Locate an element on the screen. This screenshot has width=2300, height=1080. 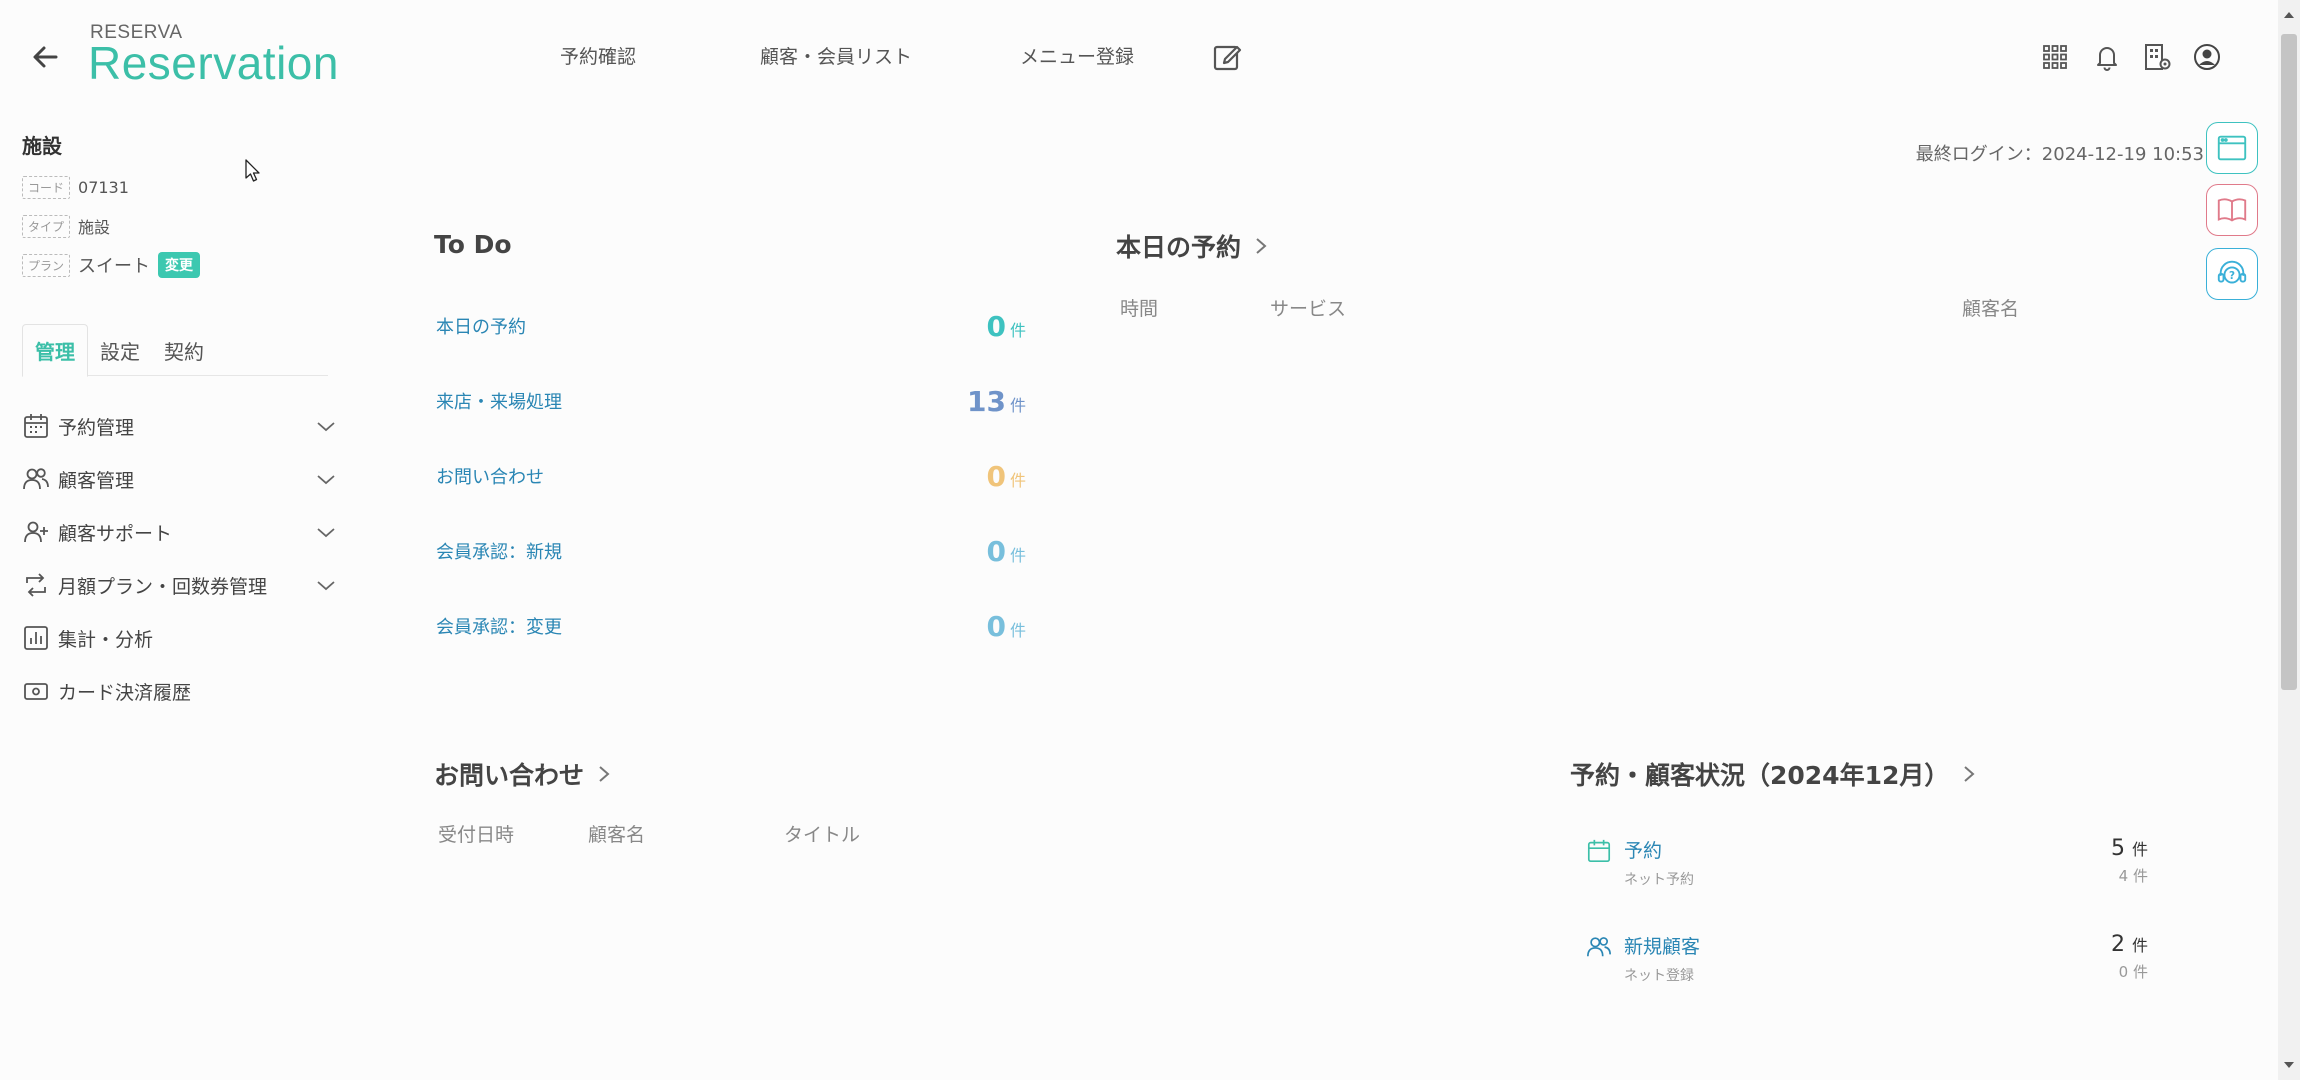
card-icon is located at coordinates (36, 691).